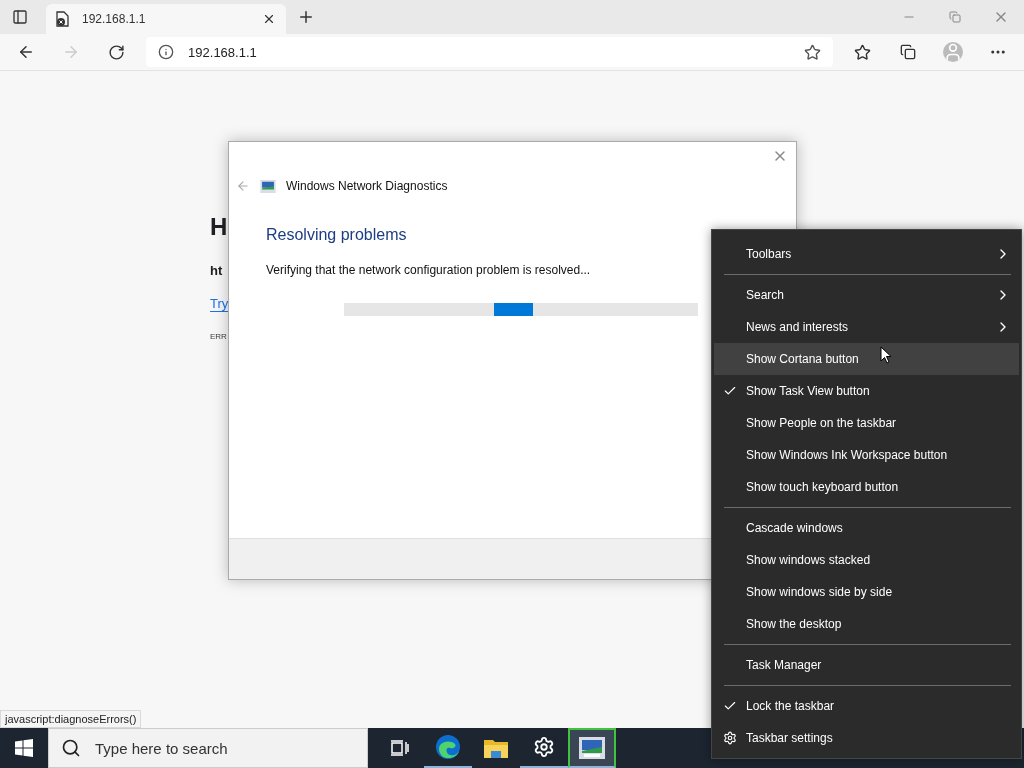 Image resolution: width=1024 pixels, height=768 pixels. What do you see at coordinates (866, 592) in the screenshot?
I see `menu-item: Show windows side by side` at bounding box center [866, 592].